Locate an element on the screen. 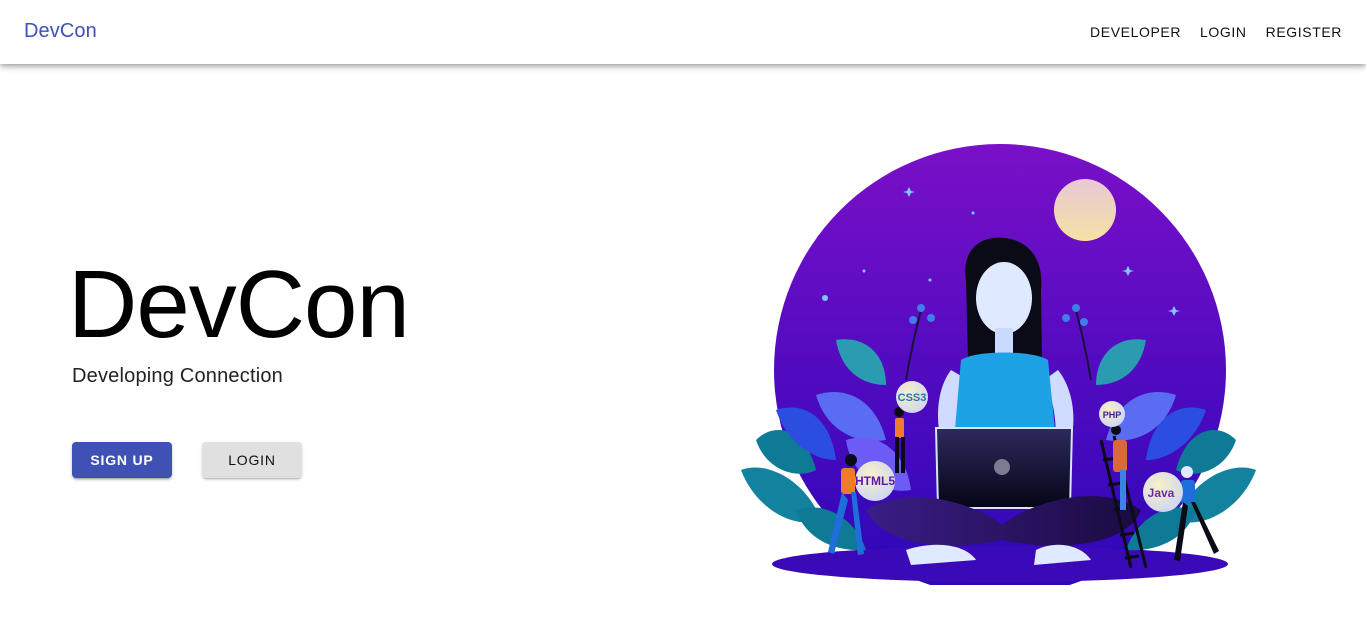  html5-badge: HTML5 is located at coordinates (875, 481).